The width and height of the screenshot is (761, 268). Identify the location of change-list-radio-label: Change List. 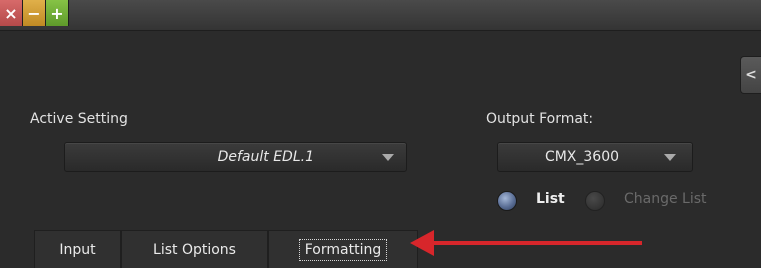
(665, 199).